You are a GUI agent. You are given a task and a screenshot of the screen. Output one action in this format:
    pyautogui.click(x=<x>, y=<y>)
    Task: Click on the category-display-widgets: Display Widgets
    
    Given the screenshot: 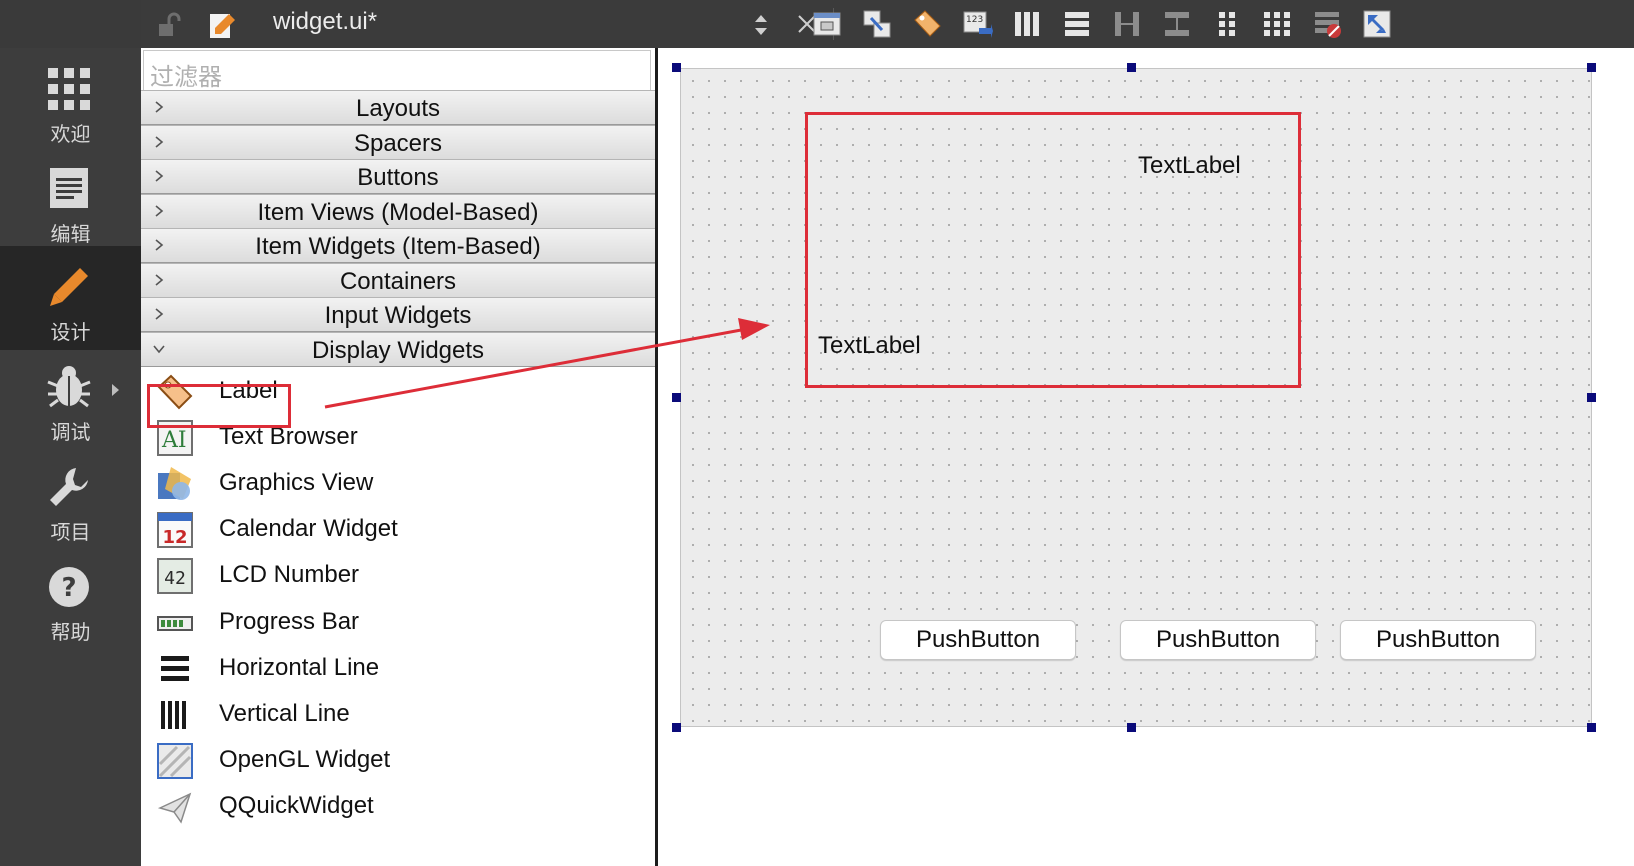 What is the action you would take?
    pyautogui.click(x=398, y=349)
    